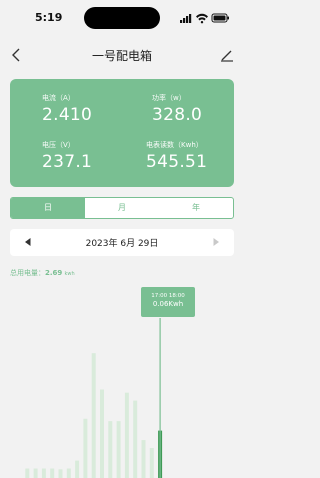  Describe the element at coordinates (186, 18) in the screenshot. I see `signal-icon` at that location.